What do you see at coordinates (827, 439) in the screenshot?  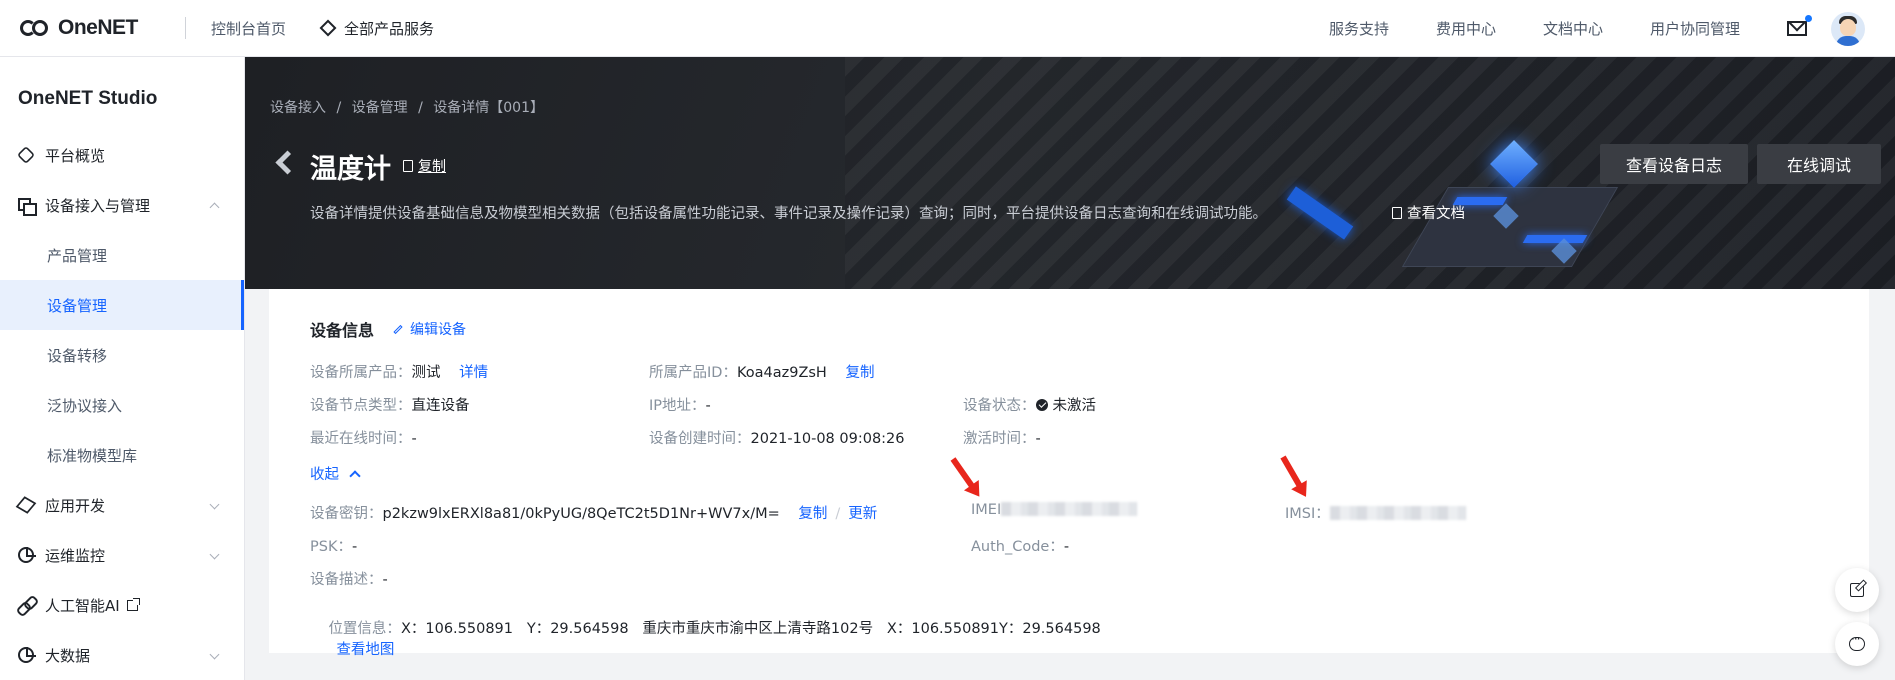 I see `created-time-value: 2021-10-08 09:08:26` at bounding box center [827, 439].